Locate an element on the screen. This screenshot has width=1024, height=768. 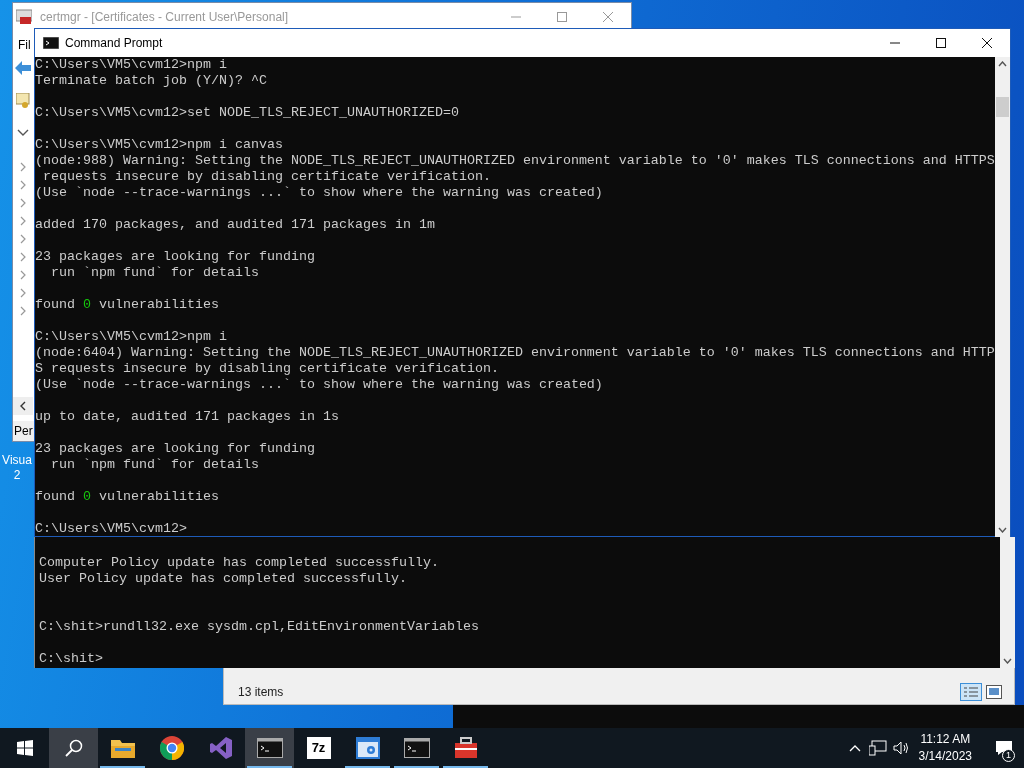
console-line: up to date, audited 171 packages in 1s is located at coordinates (187, 417).